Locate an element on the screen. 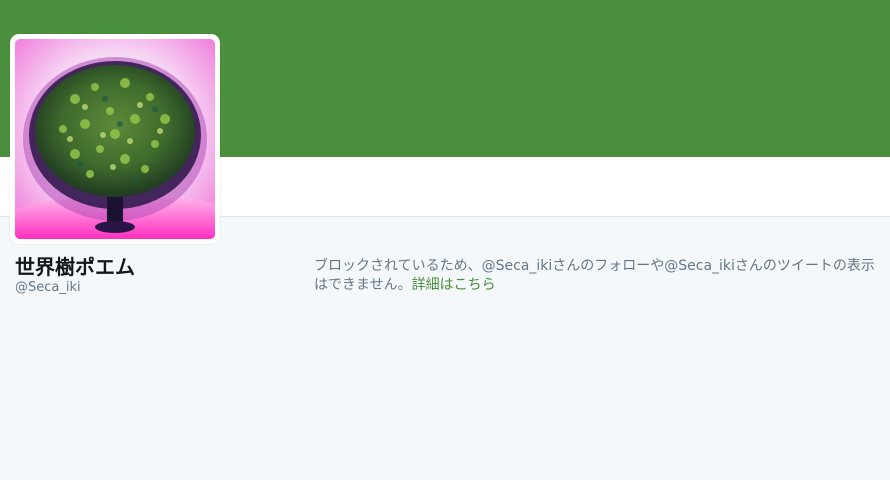 The height and width of the screenshot is (480, 890). profile-handle: @Seca_iki is located at coordinates (48, 288).